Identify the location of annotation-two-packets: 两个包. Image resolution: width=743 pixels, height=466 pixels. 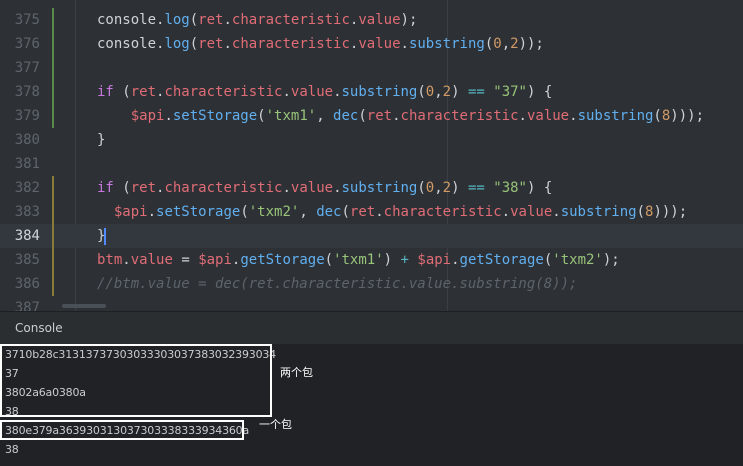
(296, 372).